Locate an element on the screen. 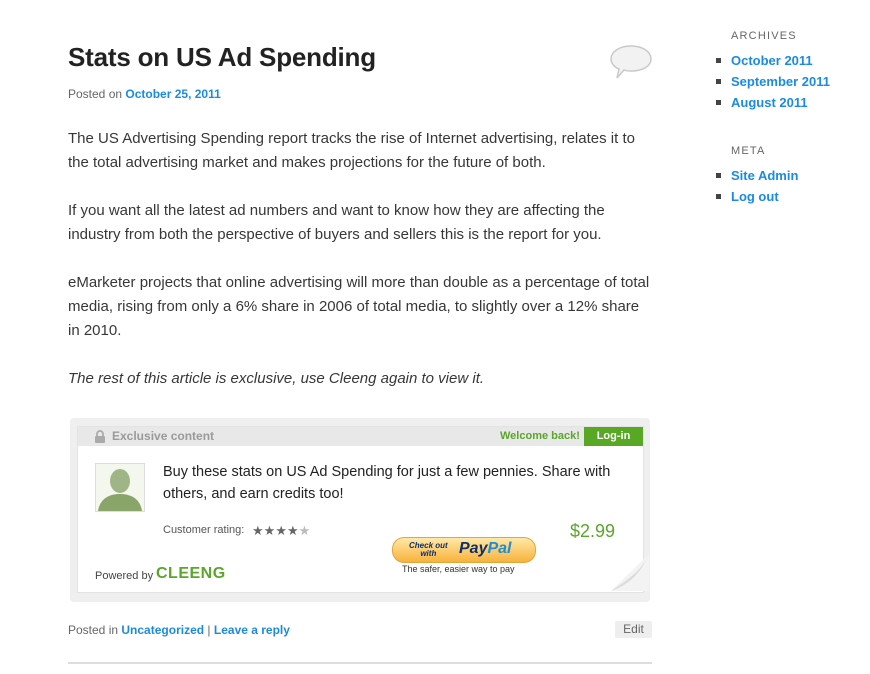 The width and height of the screenshot is (870, 674). archive-link-august-2011: August 2011 is located at coordinates (769, 102).